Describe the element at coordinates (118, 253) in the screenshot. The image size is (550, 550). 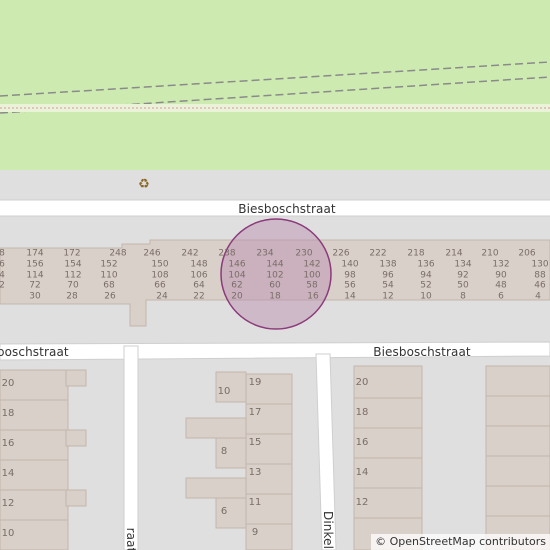
I see `house-number-label: 248` at that location.